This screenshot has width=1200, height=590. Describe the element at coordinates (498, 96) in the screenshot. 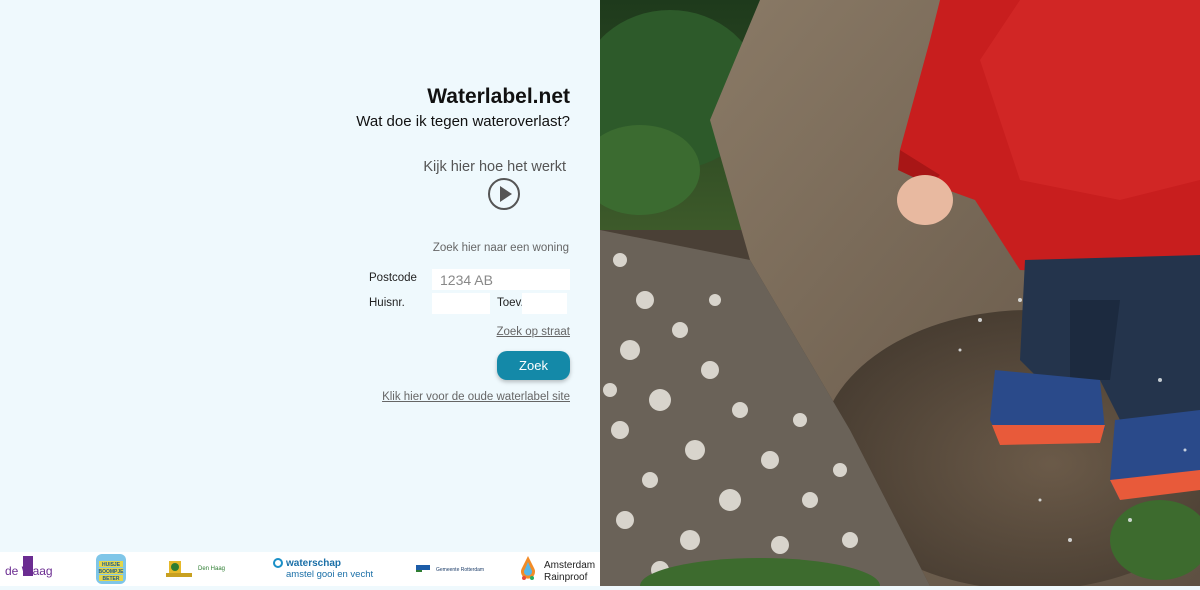

I see `page-title: Waterlabel.net` at that location.